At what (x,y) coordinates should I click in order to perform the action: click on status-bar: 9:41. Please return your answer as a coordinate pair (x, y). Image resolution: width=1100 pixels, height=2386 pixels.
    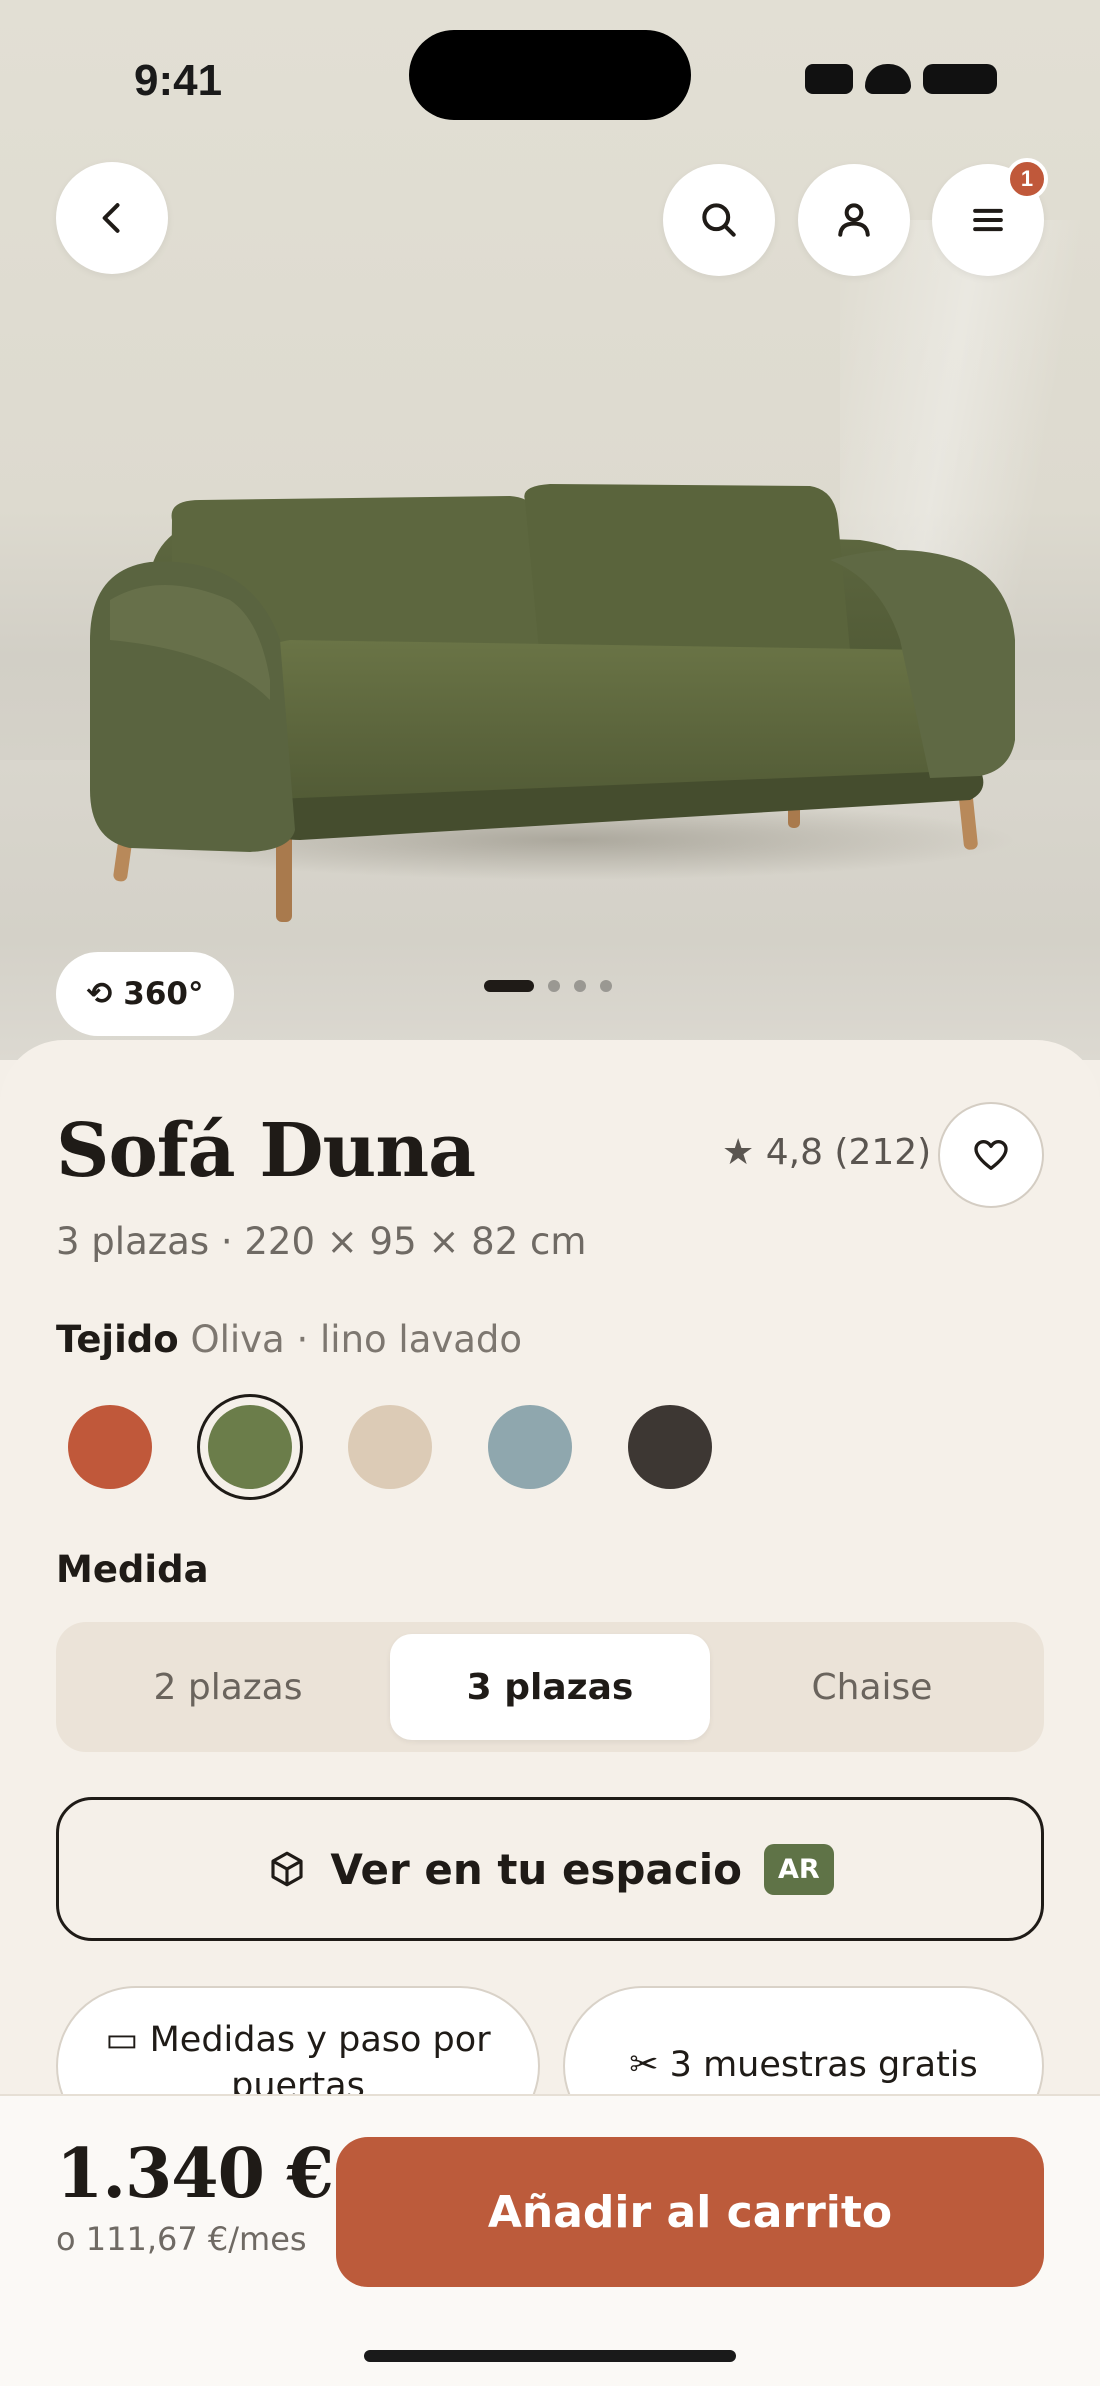
    Looking at the image, I should click on (550, 75).